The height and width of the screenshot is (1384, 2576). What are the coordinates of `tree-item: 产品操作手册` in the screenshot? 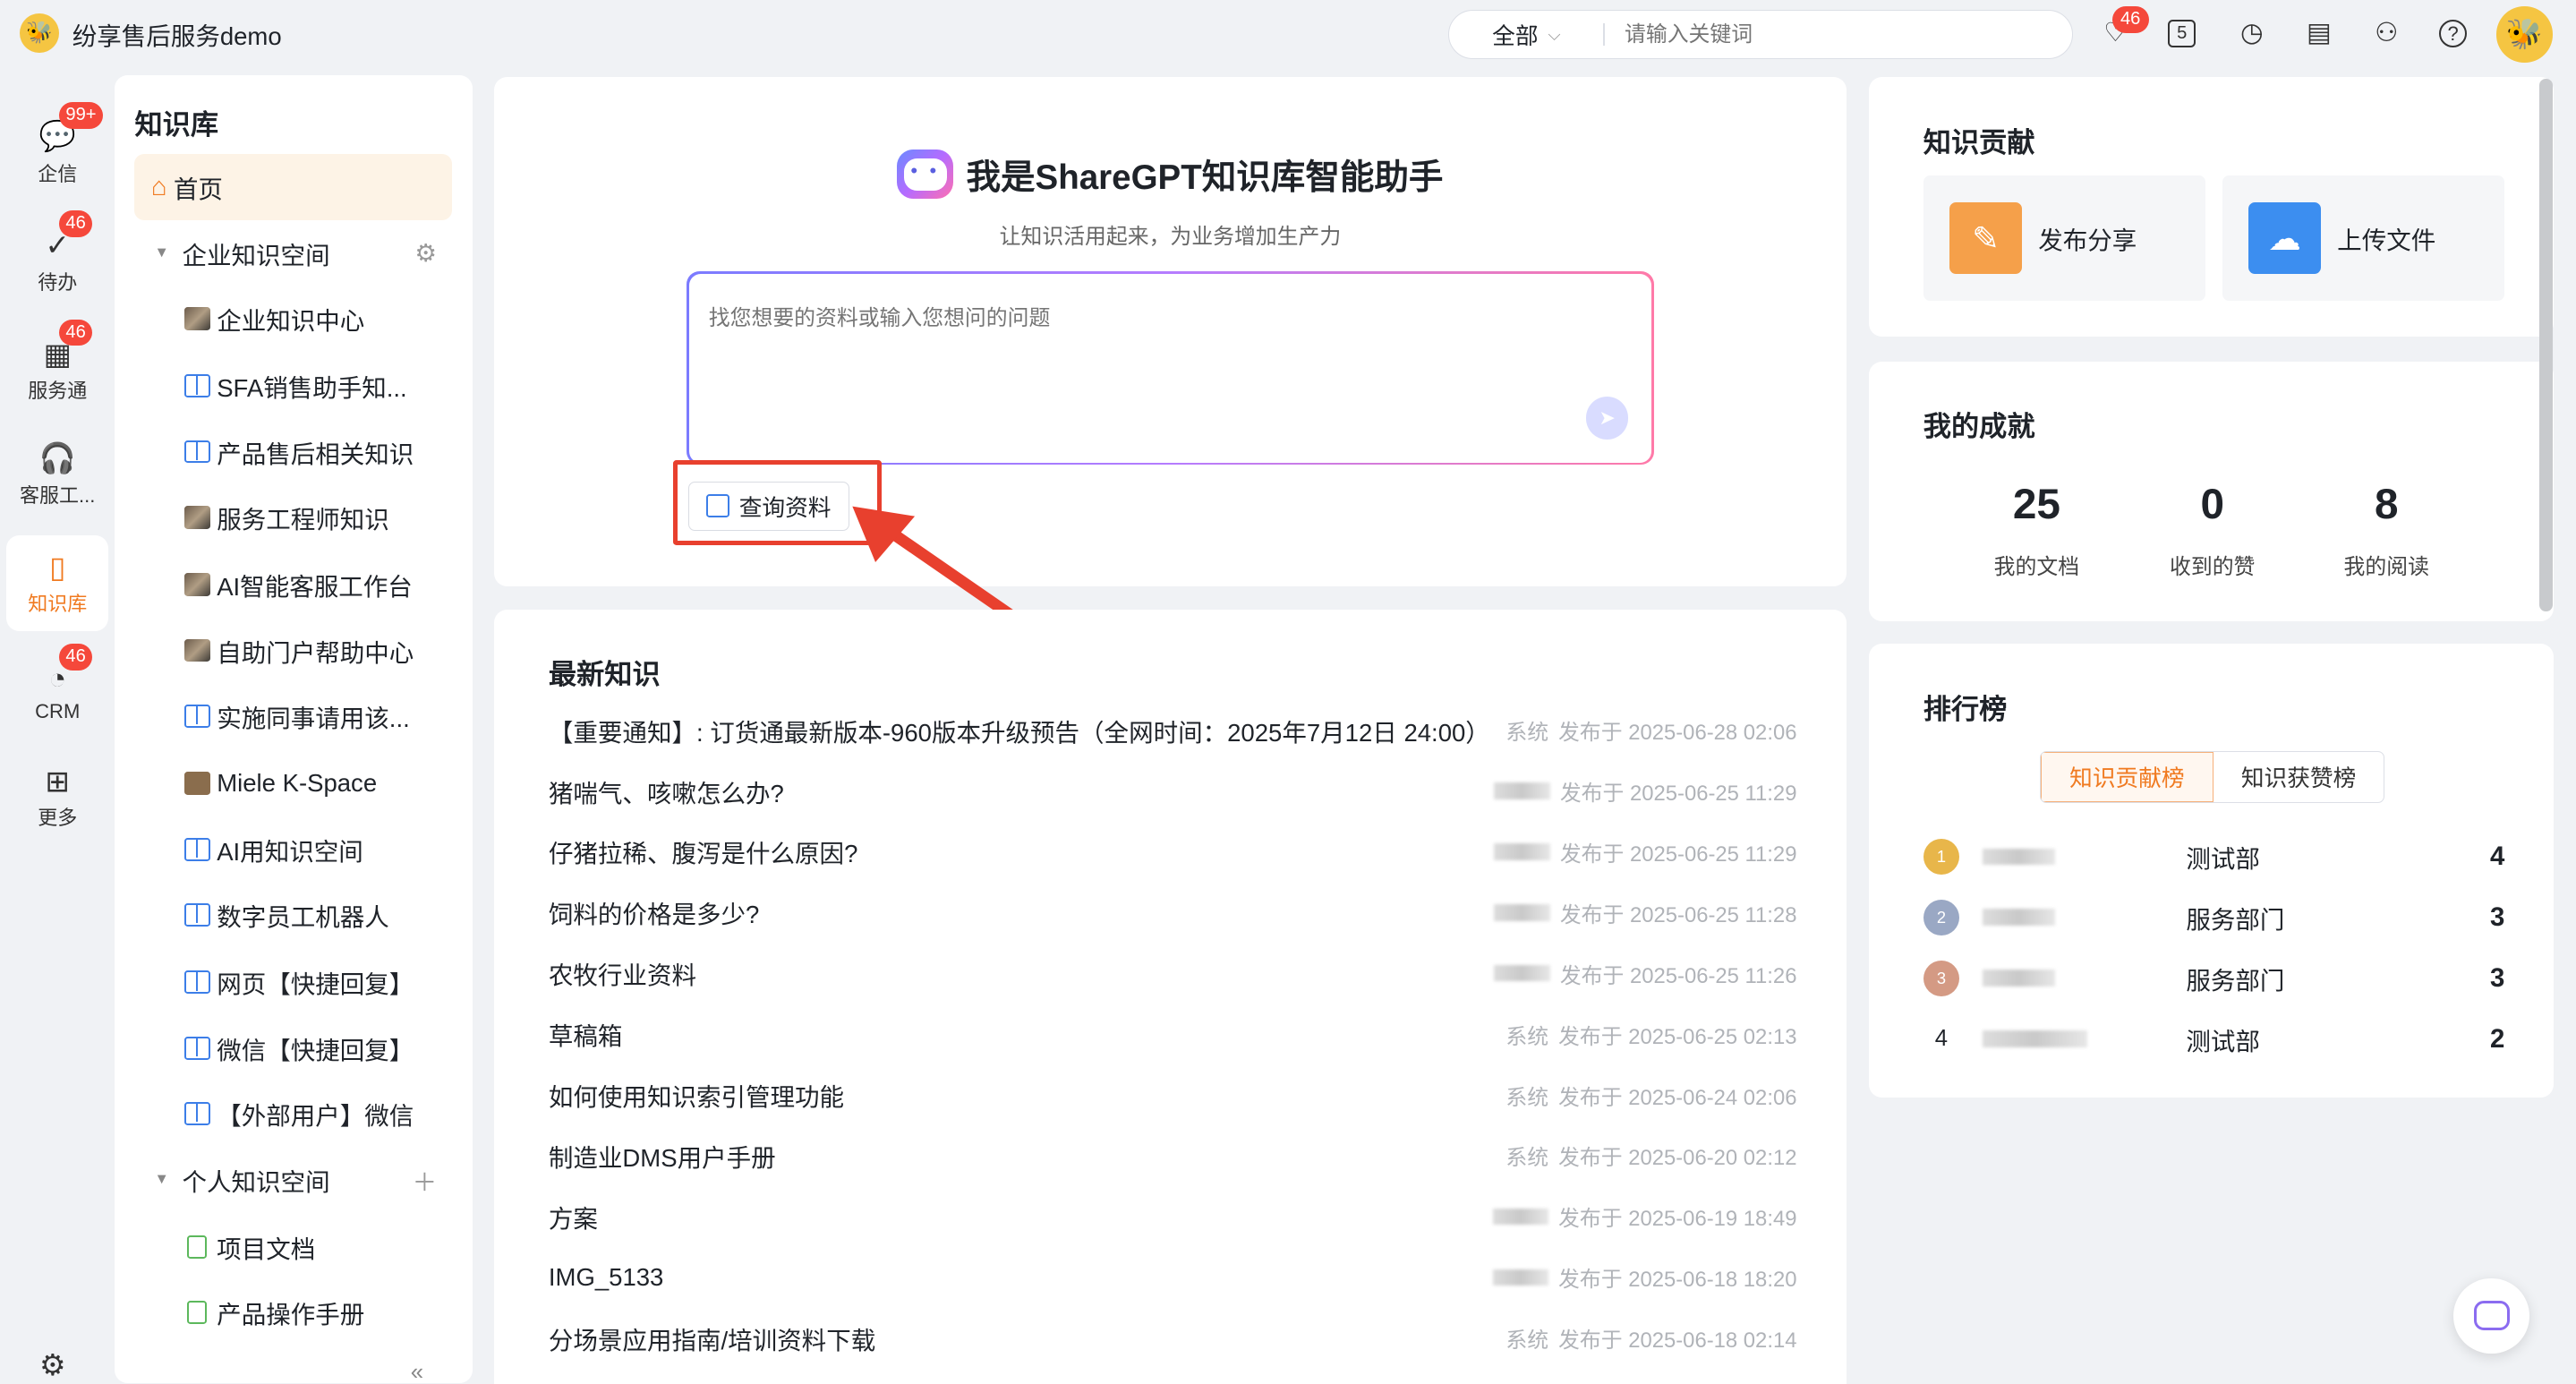 It's located at (294, 1312).